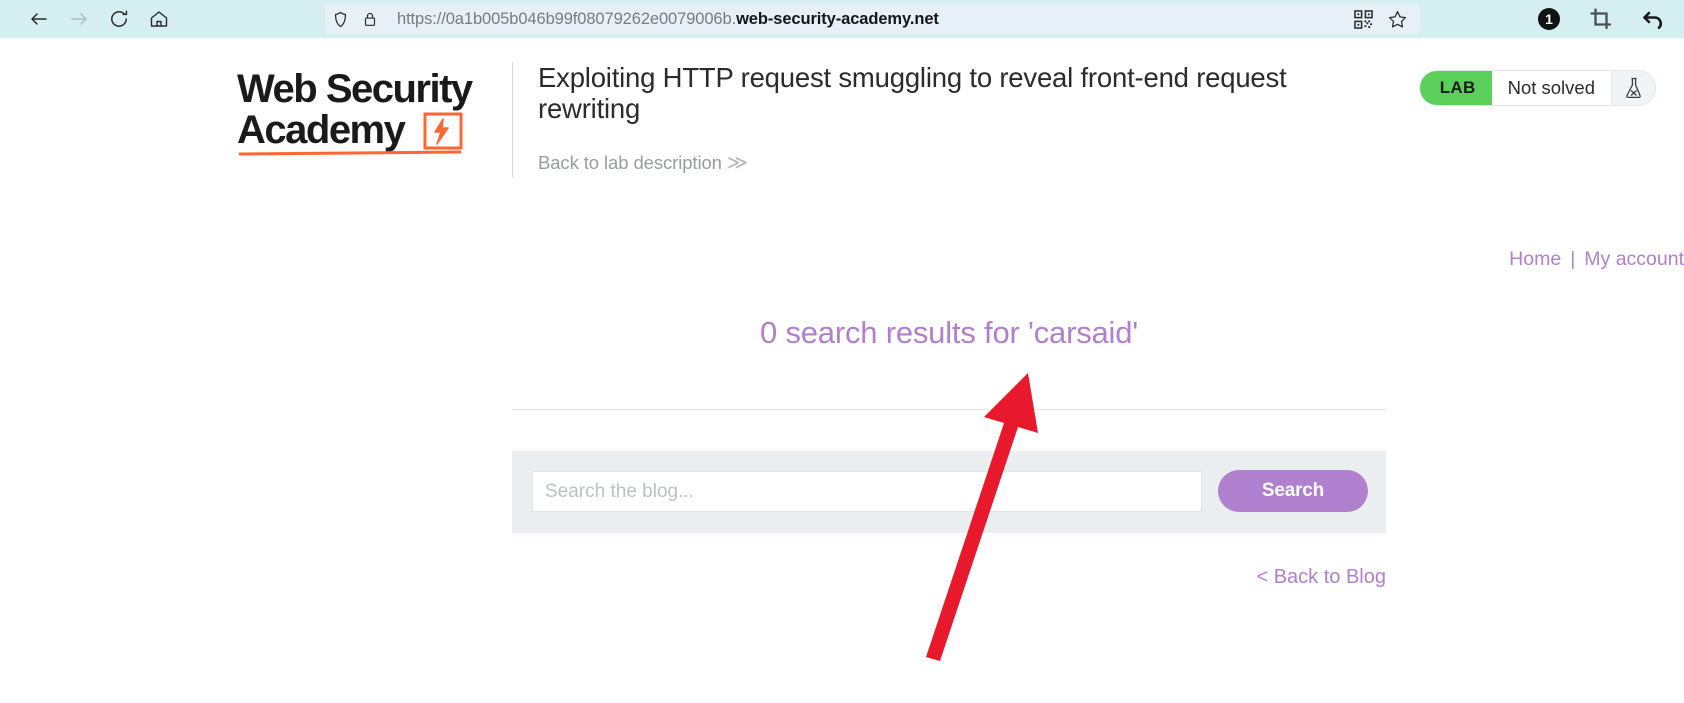  What do you see at coordinates (322, 130) in the screenshot?
I see `logo-line2: Academy` at bounding box center [322, 130].